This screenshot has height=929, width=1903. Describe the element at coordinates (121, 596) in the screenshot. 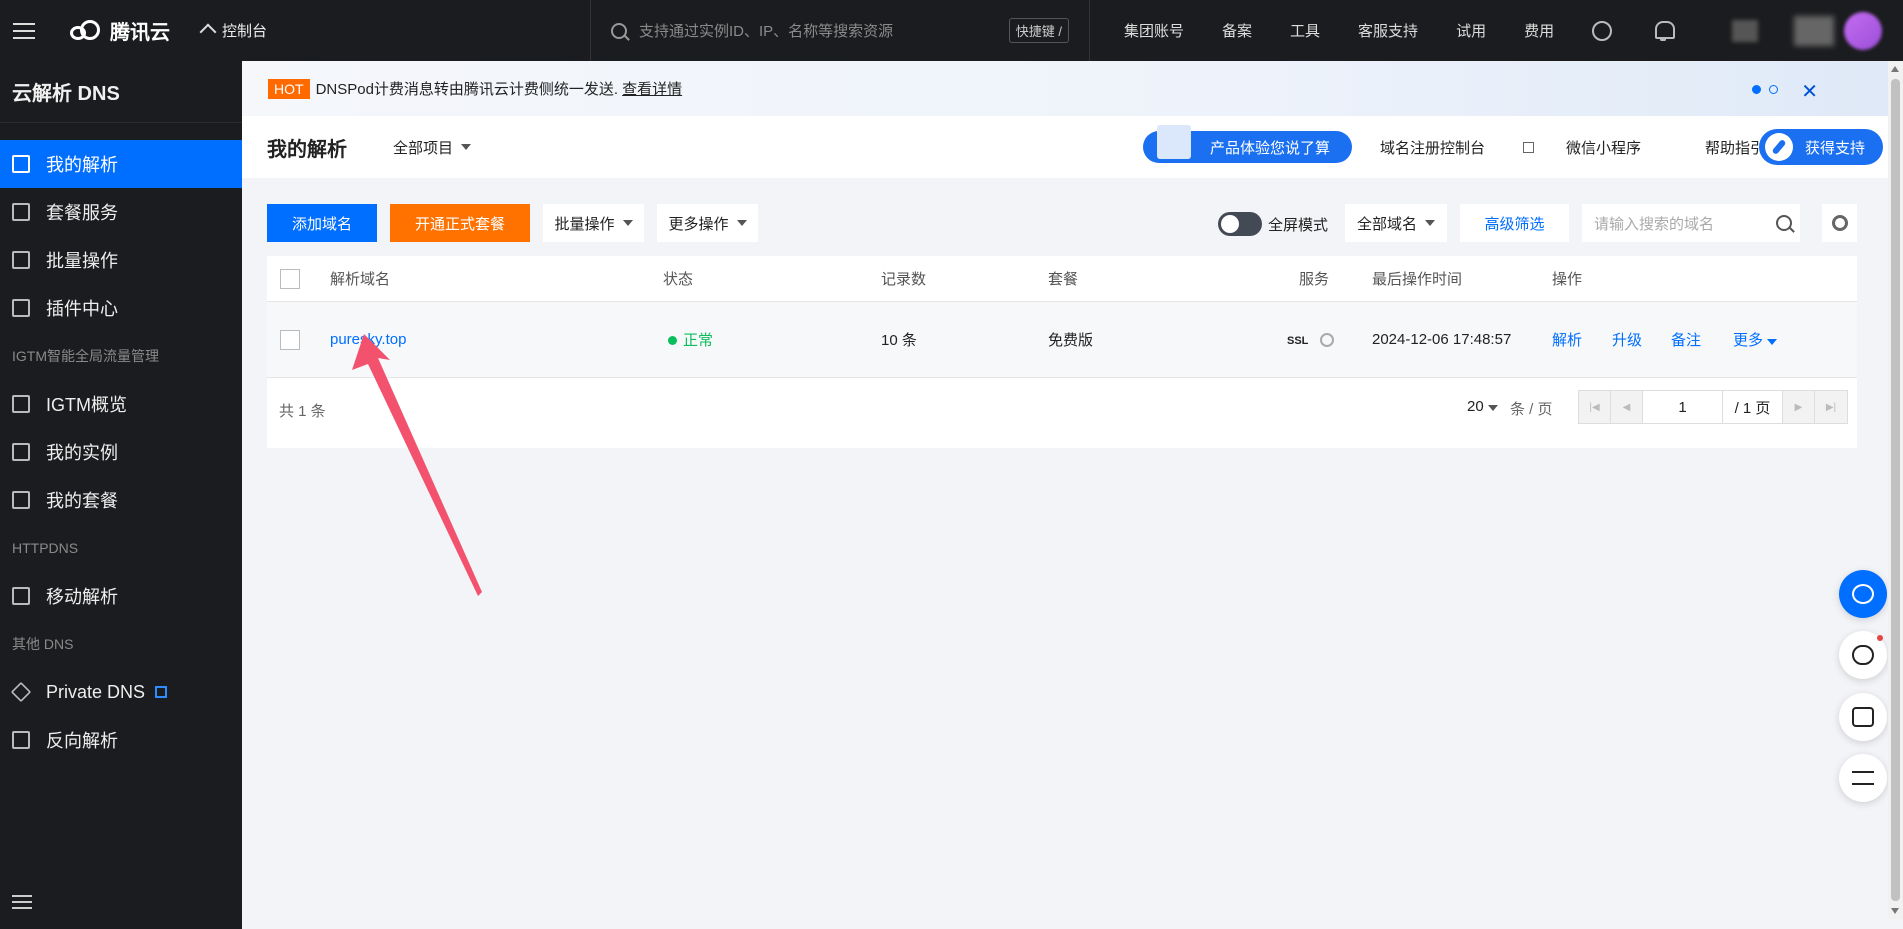

I see `sidebar-item-mobile-dns: 移动解析` at that location.